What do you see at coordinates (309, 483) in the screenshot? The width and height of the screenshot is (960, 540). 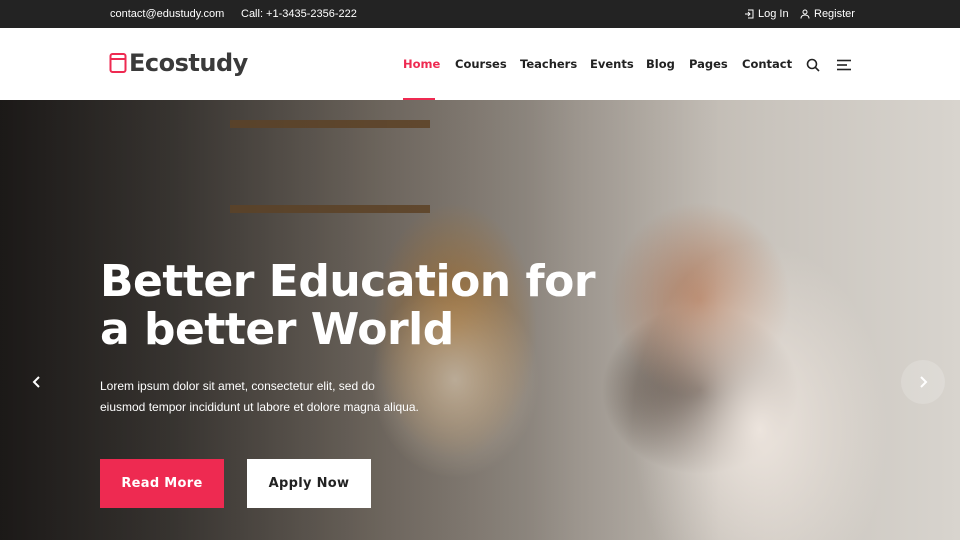 I see `apply-now-button: Apply Now` at bounding box center [309, 483].